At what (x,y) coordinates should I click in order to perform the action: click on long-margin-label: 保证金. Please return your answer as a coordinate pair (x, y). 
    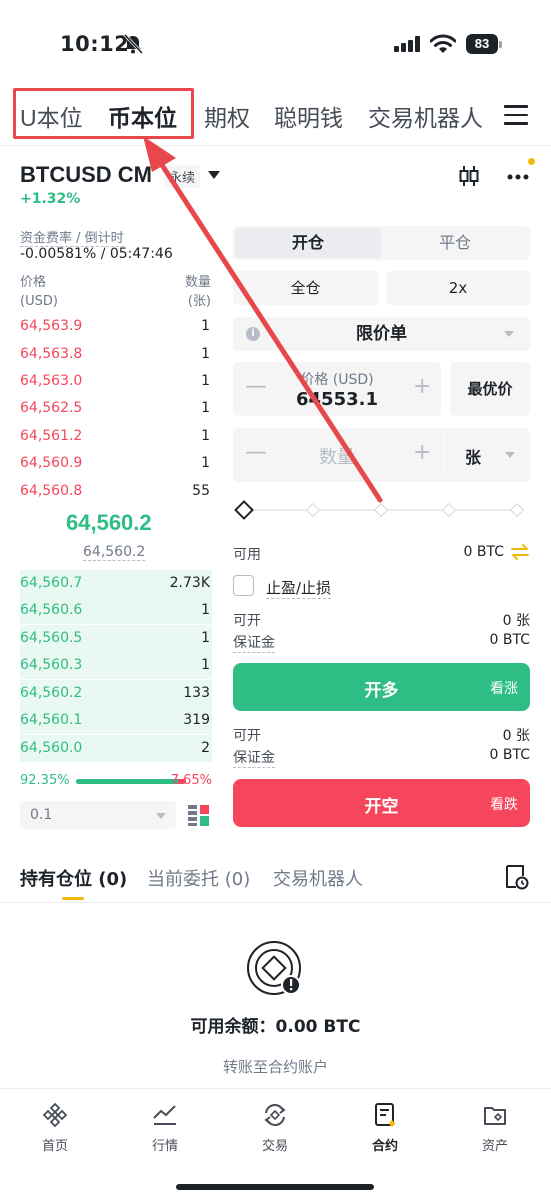
    Looking at the image, I should click on (254, 642).